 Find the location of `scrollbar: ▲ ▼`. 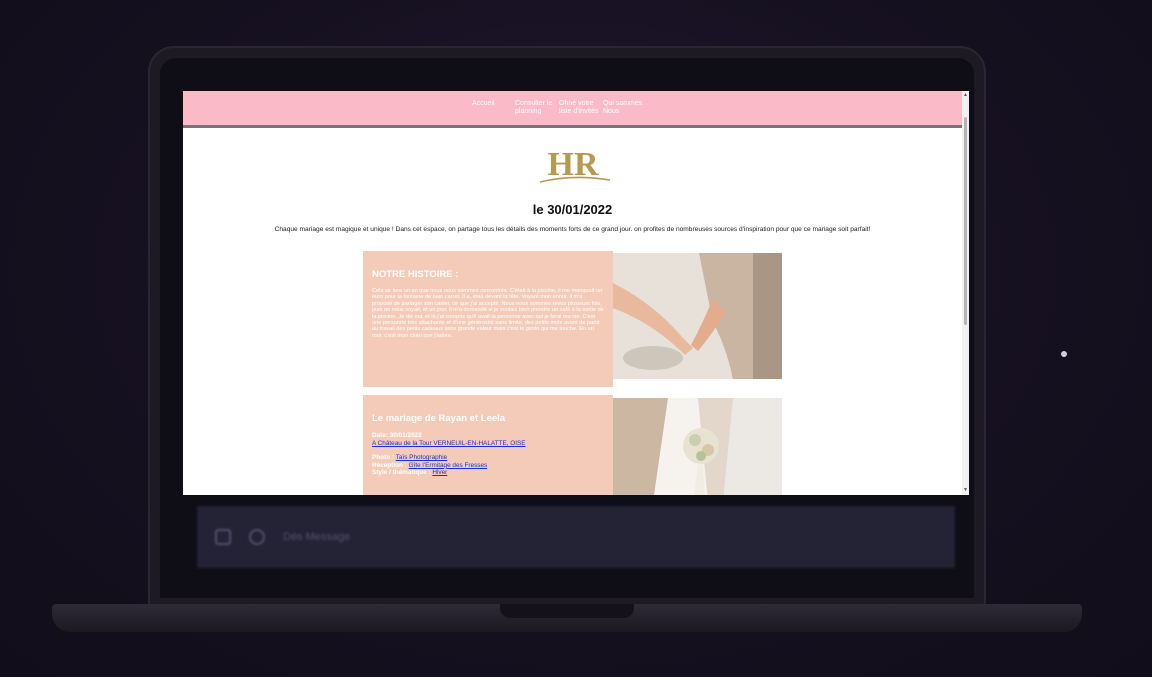

scrollbar: ▲ ▼ is located at coordinates (965, 293).